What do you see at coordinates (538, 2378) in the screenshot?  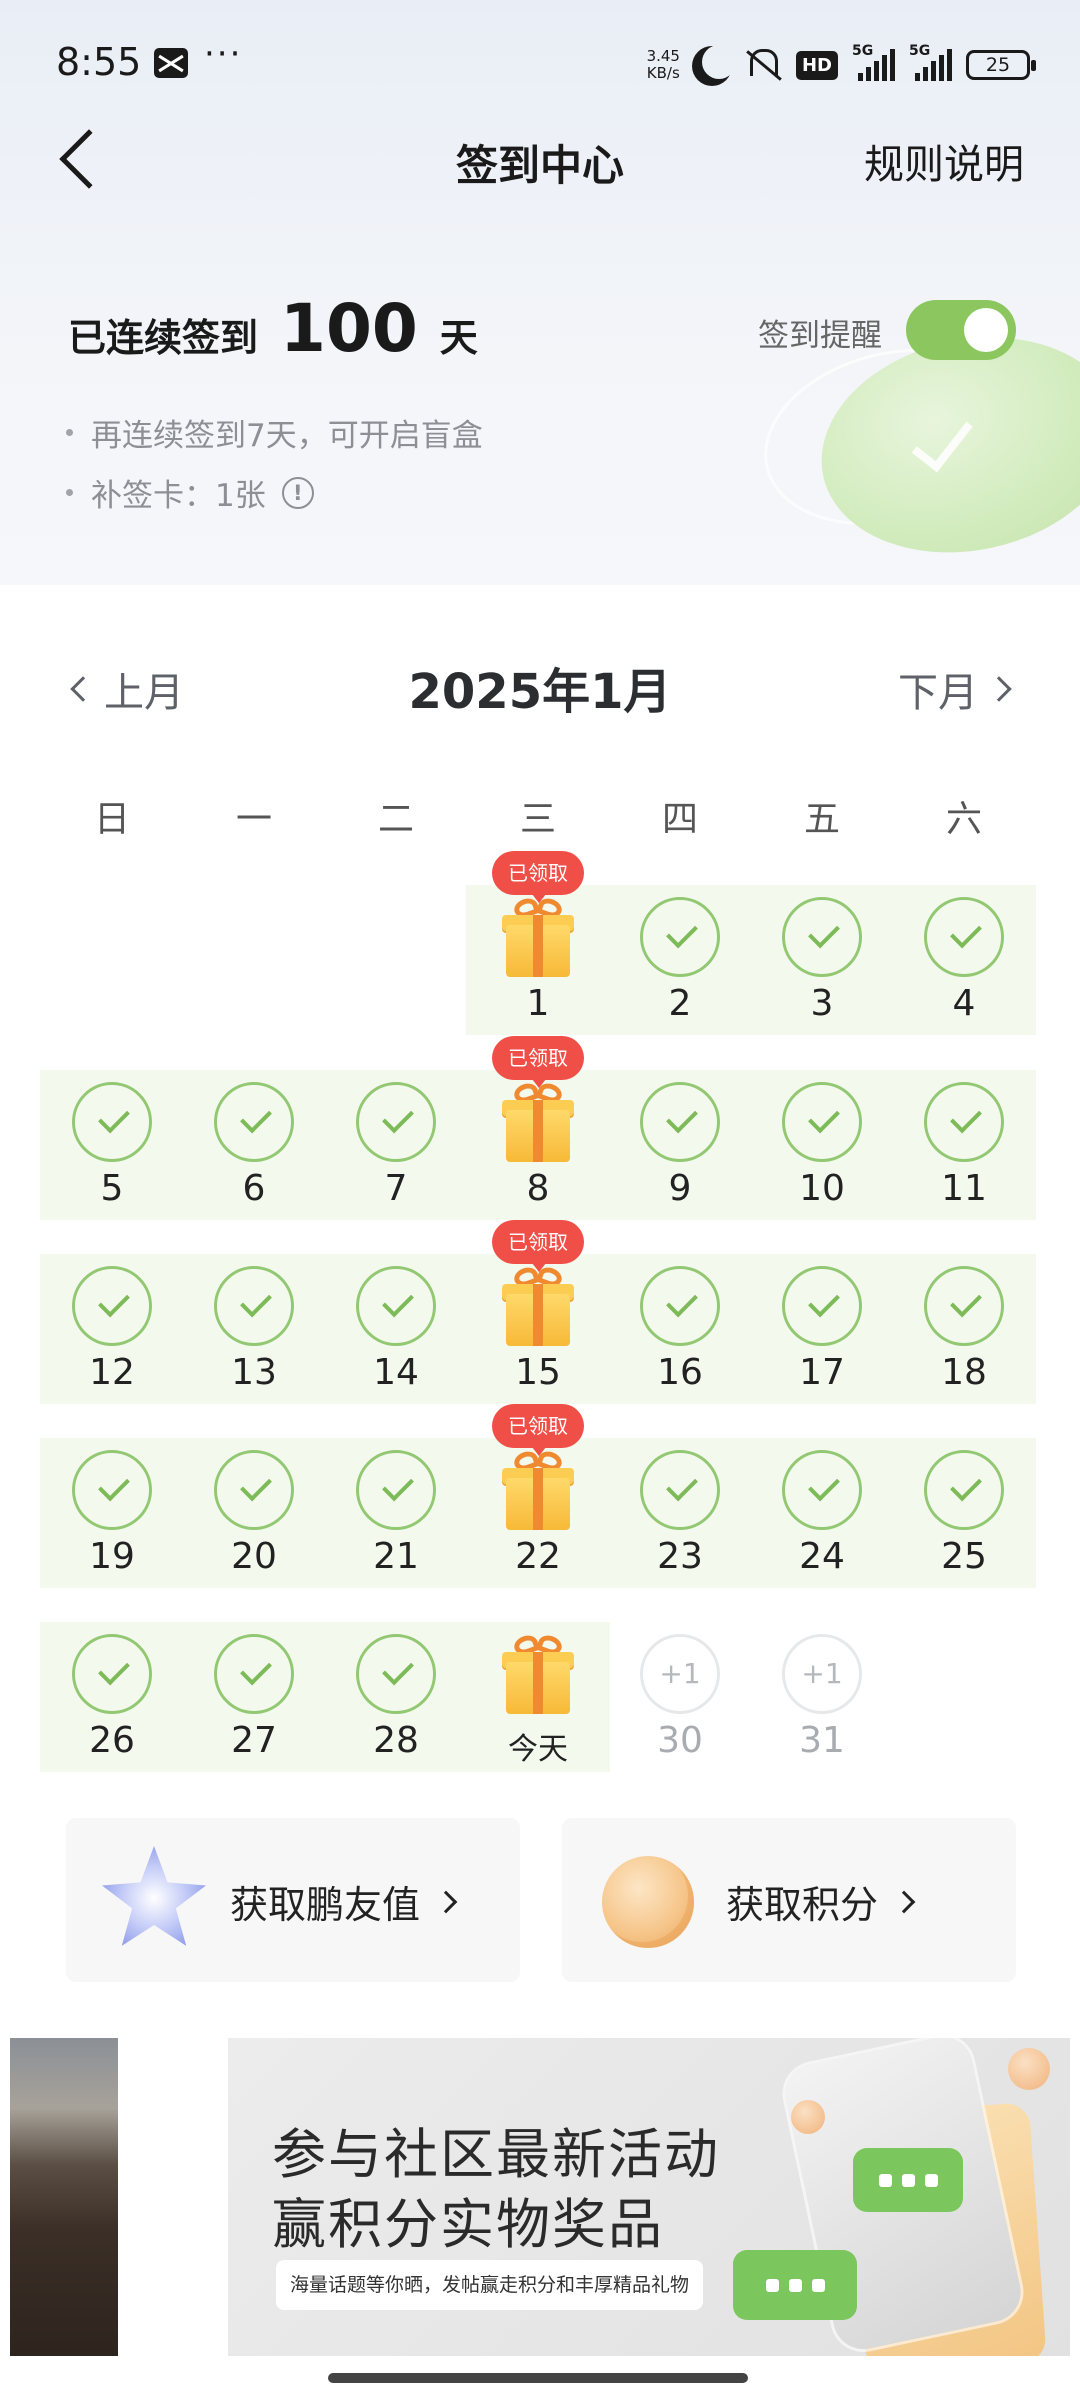 I see `home-indicator` at bounding box center [538, 2378].